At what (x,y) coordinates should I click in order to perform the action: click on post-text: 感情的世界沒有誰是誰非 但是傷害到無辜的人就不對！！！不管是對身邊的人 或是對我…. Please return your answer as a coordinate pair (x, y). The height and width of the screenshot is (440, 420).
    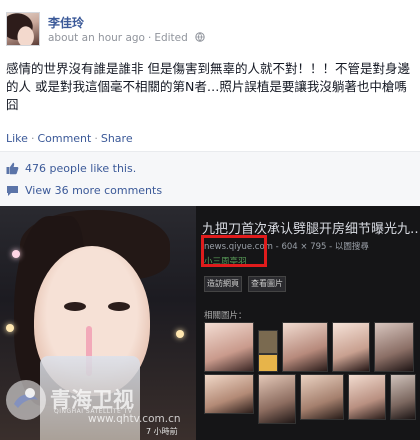
    Looking at the image, I should click on (208, 86).